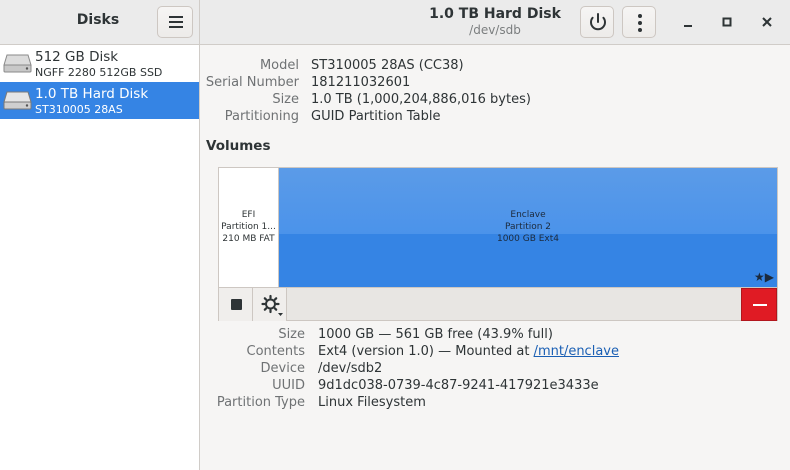 The height and width of the screenshot is (470, 790). I want to click on minimize-button, so click(688, 22).